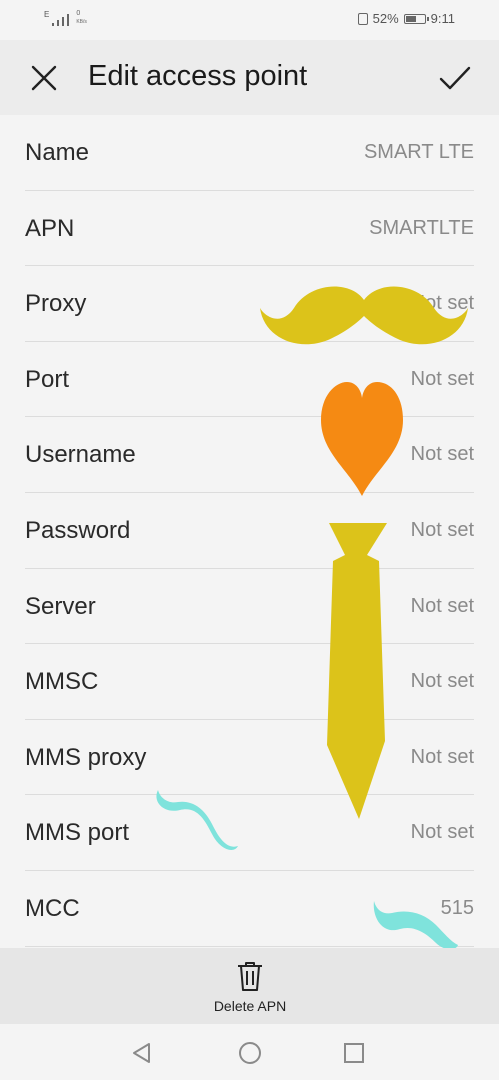 The image size is (499, 1080). What do you see at coordinates (60, 606) in the screenshot?
I see `field-label: Server` at bounding box center [60, 606].